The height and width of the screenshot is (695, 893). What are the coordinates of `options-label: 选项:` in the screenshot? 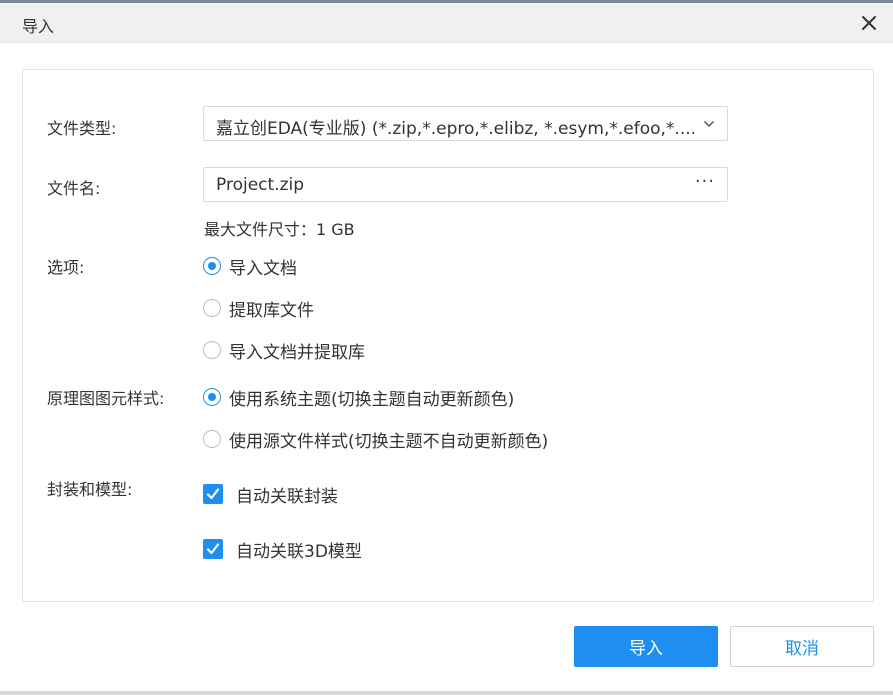 It's located at (66, 267).